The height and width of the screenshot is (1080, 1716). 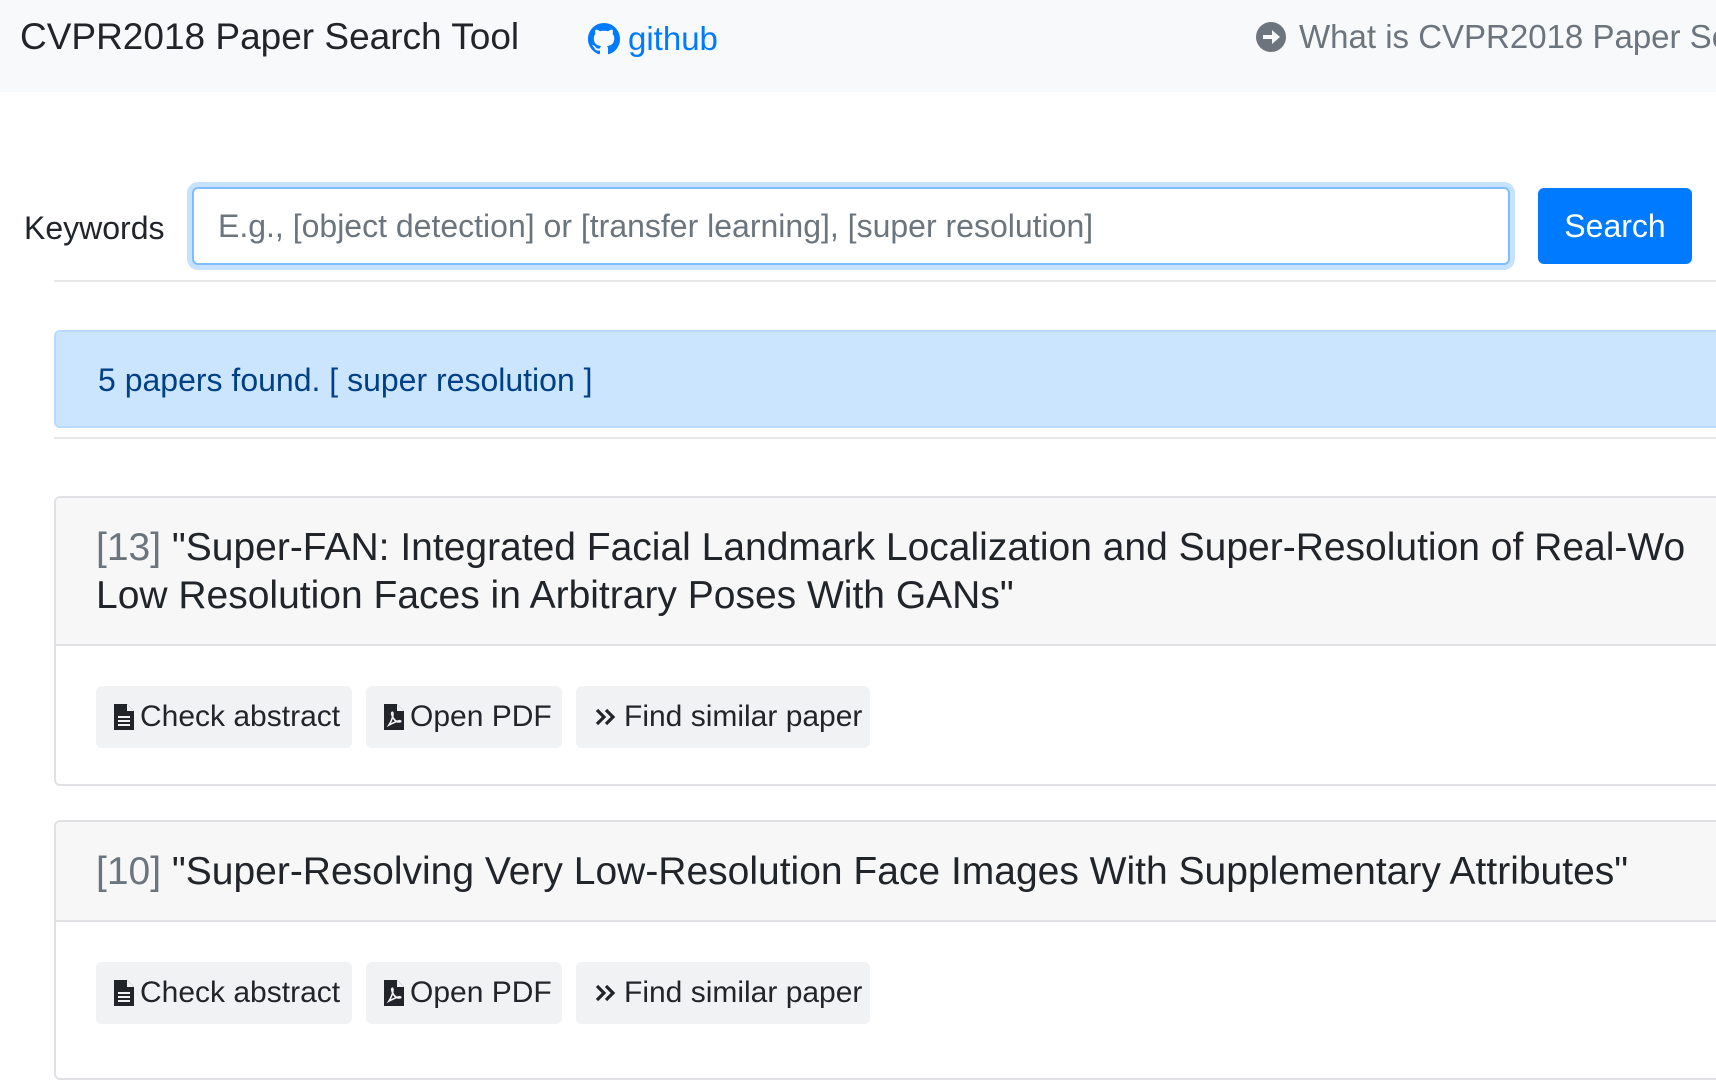 What do you see at coordinates (269, 37) in the screenshot?
I see `brand-title: CVPR2018 Paper Search Tool` at bounding box center [269, 37].